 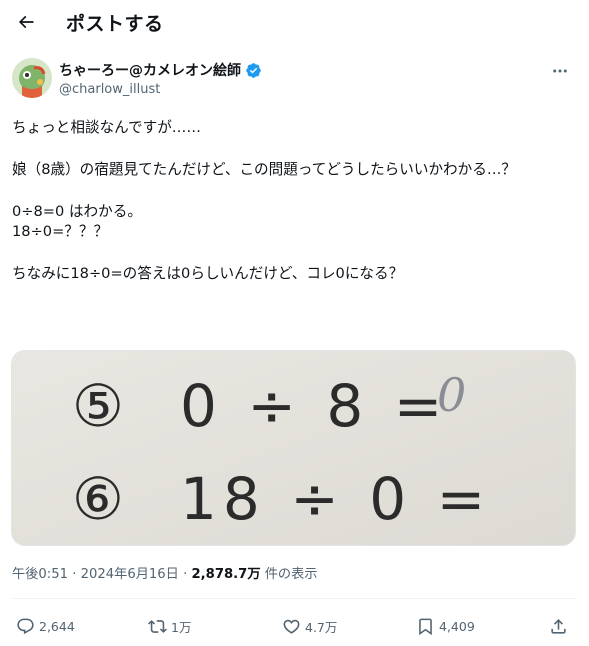 What do you see at coordinates (294, 22) in the screenshot?
I see `top-bar: ポストする` at bounding box center [294, 22].